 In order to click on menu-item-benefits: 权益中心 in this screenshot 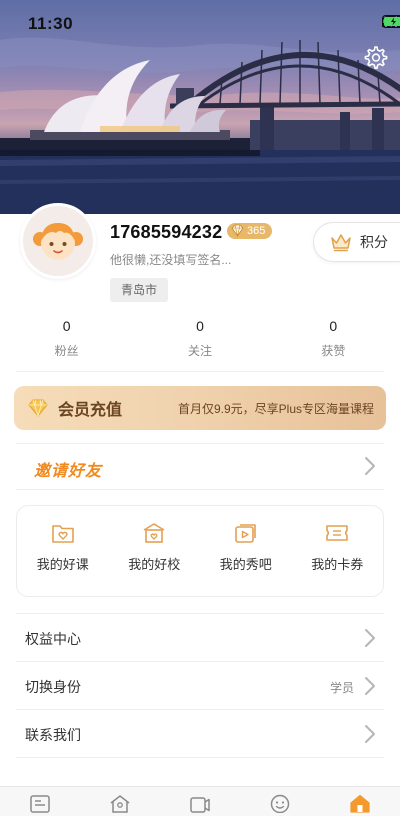, I will do `click(200, 638)`.